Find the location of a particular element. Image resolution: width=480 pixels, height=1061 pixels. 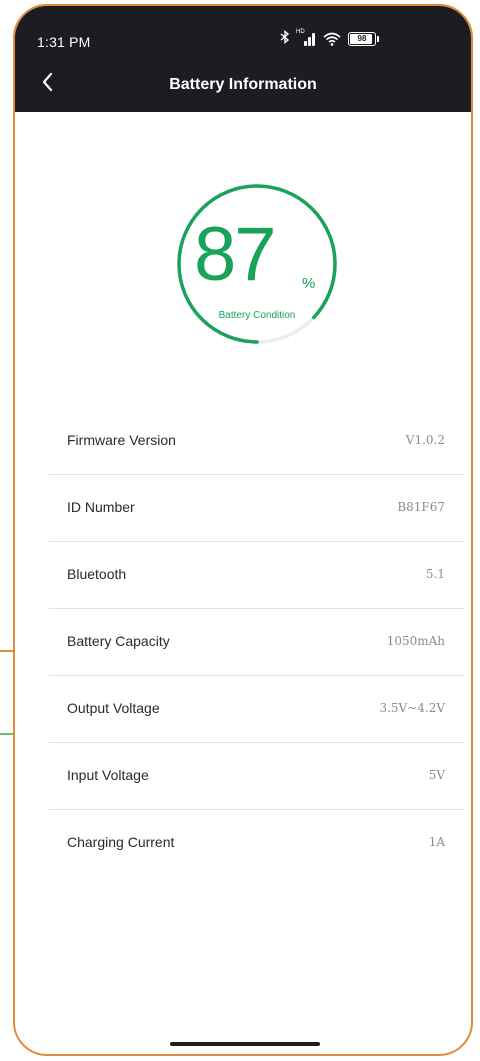

info-row-battery-capacity: Battery Capacity 1050mAh is located at coordinates (257, 642).